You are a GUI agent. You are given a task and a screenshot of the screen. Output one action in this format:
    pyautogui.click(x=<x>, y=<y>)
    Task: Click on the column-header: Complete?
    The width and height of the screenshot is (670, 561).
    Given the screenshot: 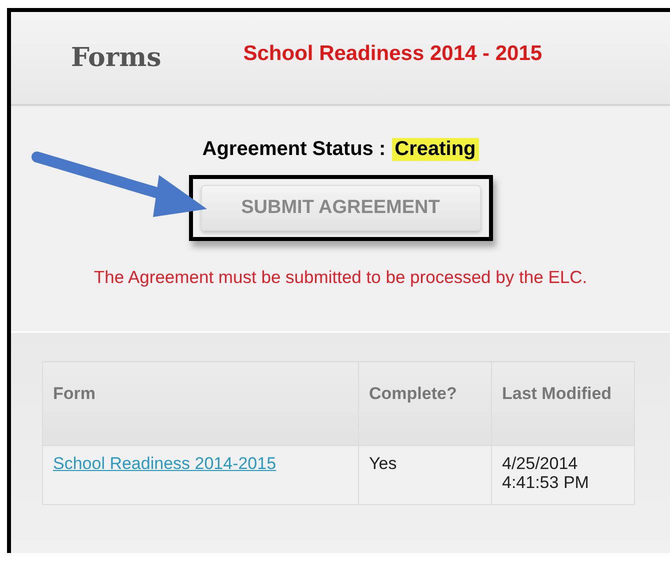 What is the action you would take?
    pyautogui.click(x=425, y=404)
    